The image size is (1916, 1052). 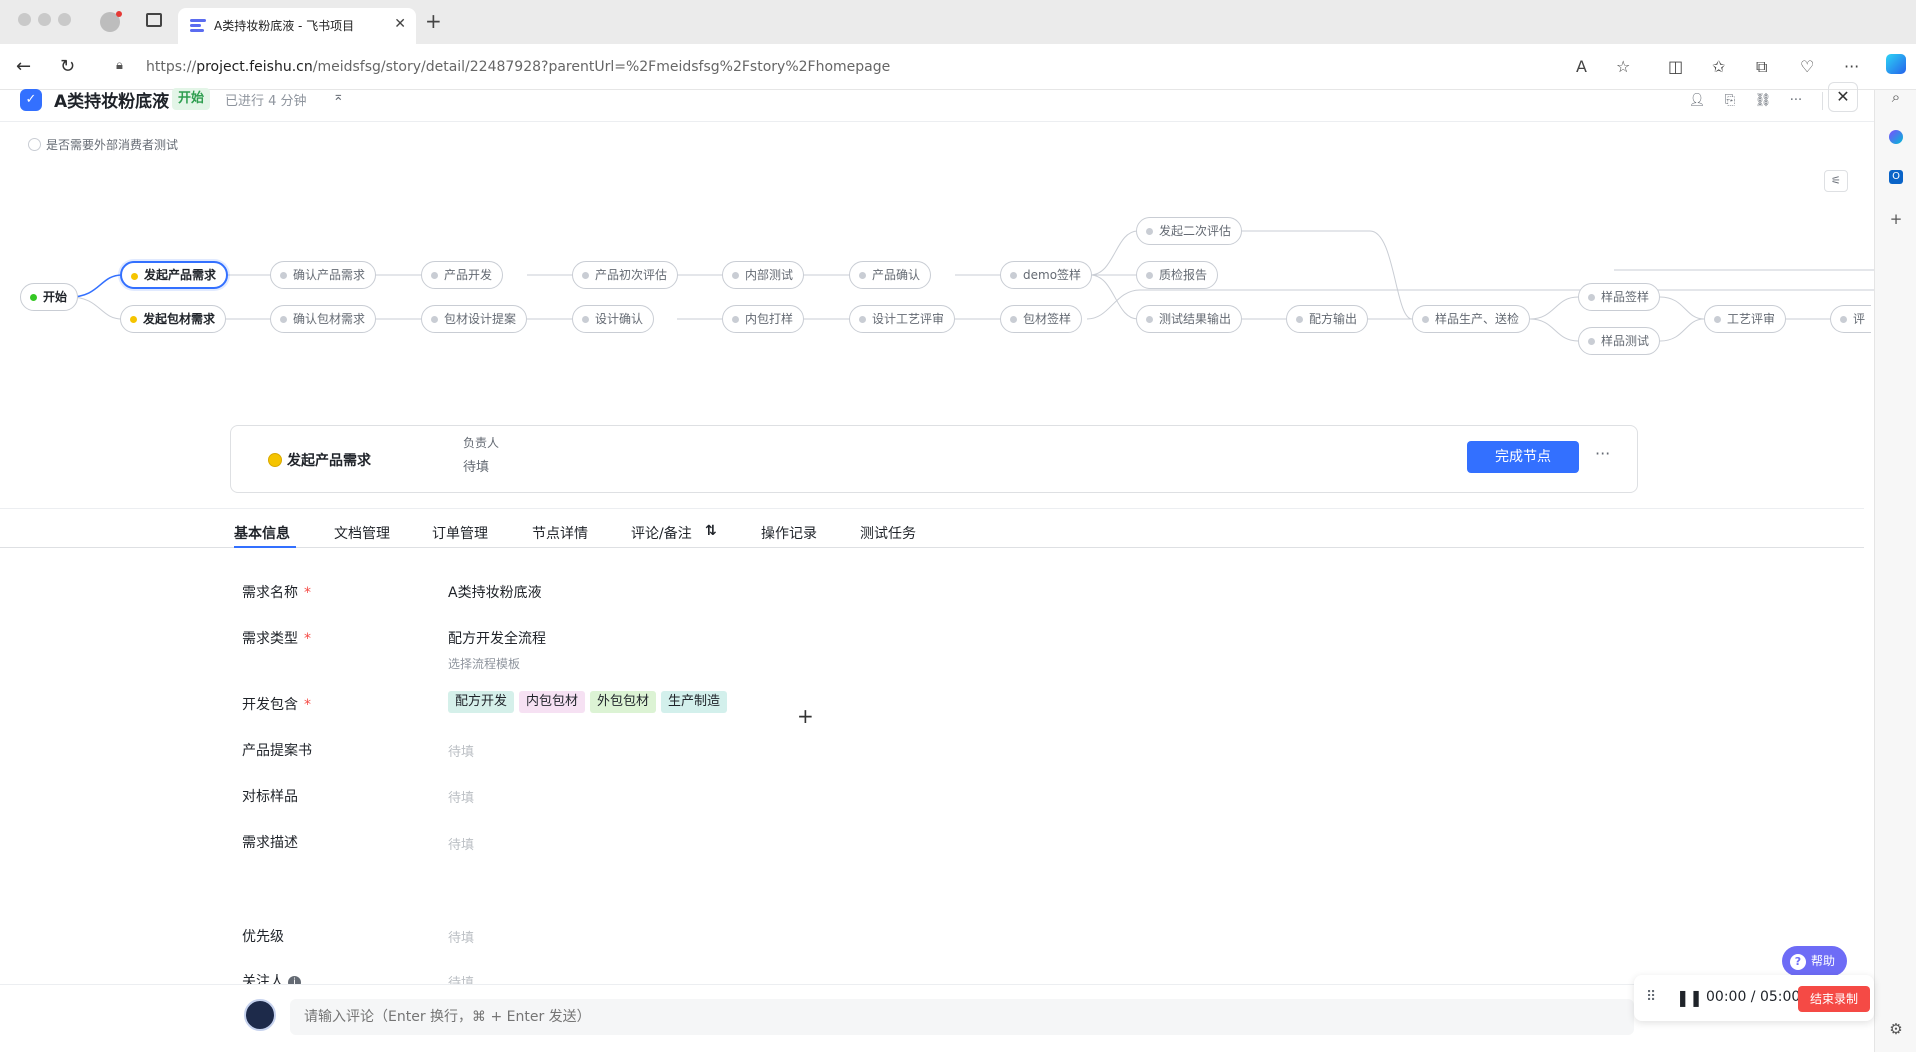 What do you see at coordinates (1807, 66) in the screenshot?
I see `browser-essentials-icon: ♡` at bounding box center [1807, 66].